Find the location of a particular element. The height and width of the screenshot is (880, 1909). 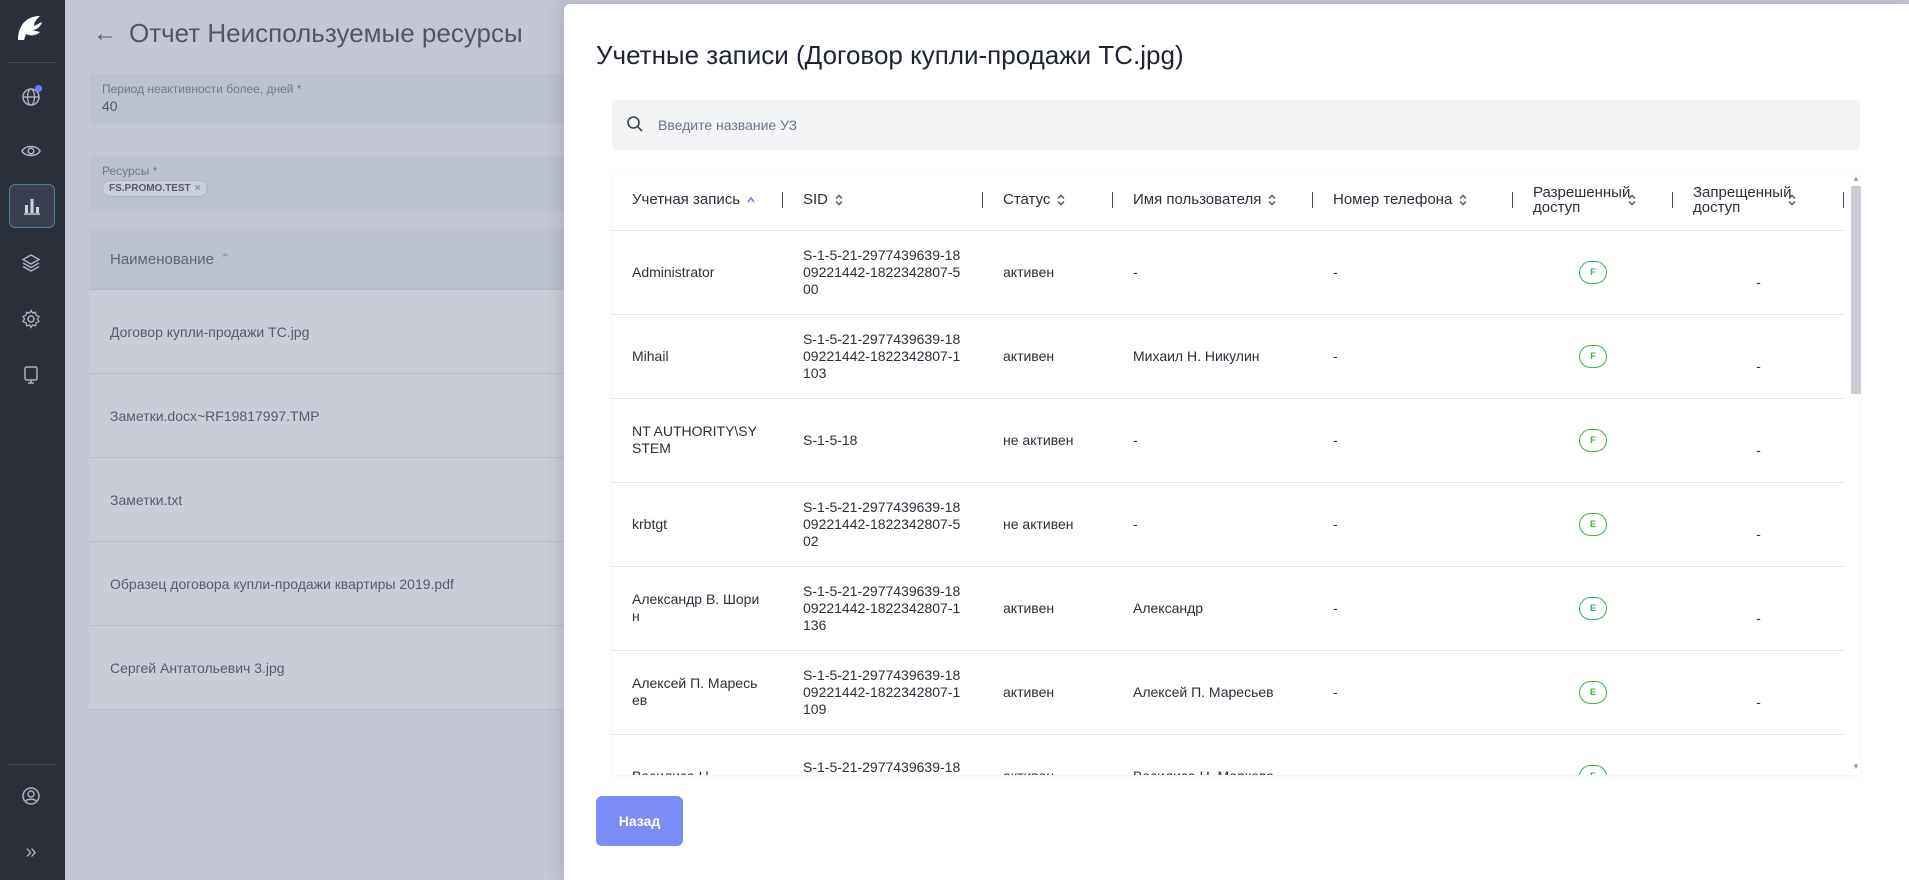

sidebar-item-settings is located at coordinates (31, 319).